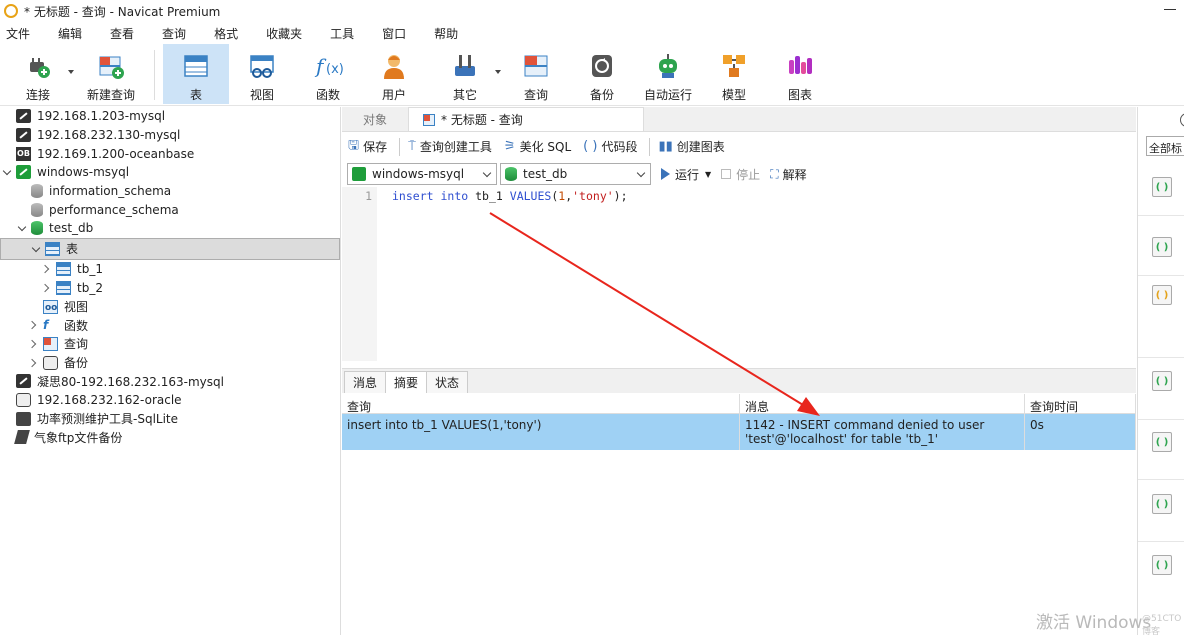 The width and height of the screenshot is (1184, 637). I want to click on tree-item-connection: 气象ftp文件备份, so click(170, 437).